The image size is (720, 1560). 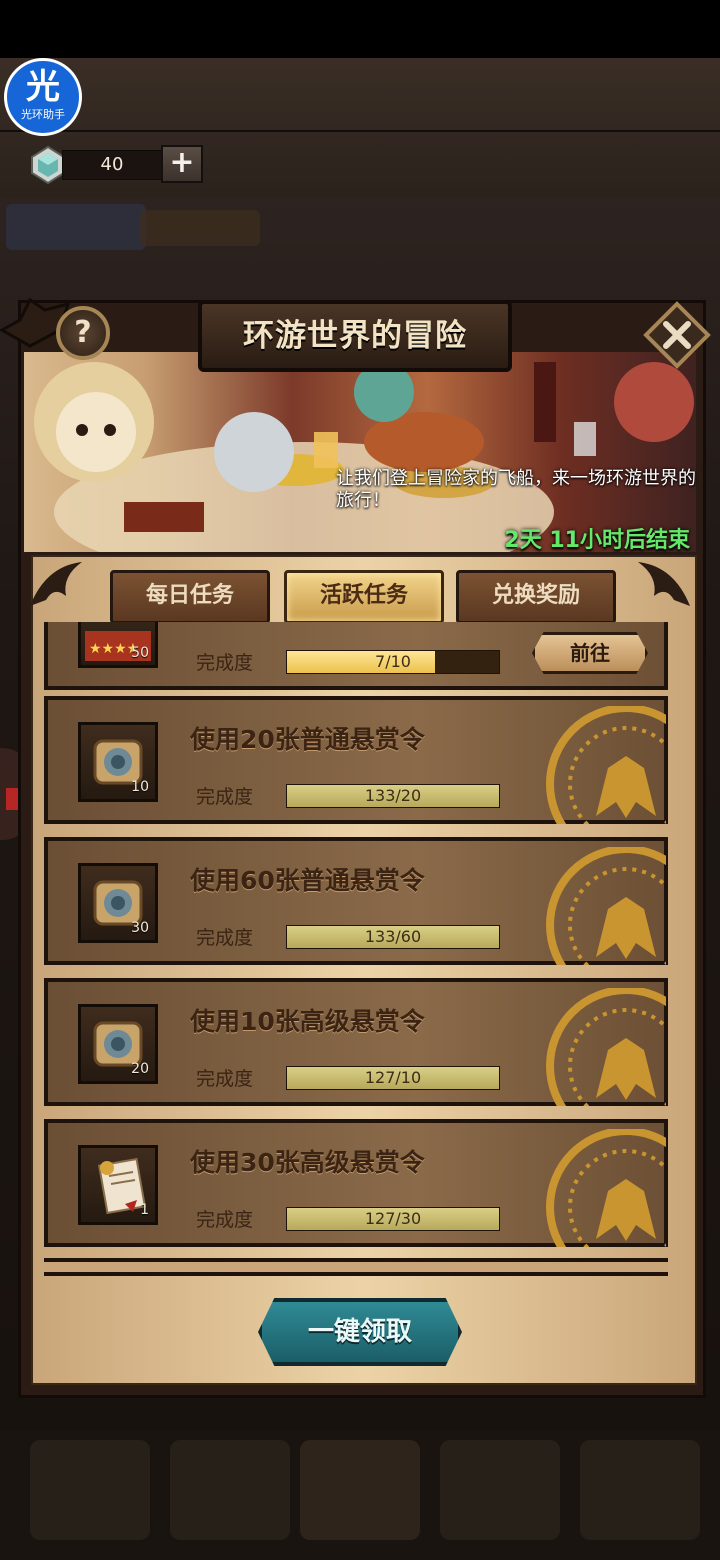 I want to click on reward-item: 20, so click(x=118, y=1044).